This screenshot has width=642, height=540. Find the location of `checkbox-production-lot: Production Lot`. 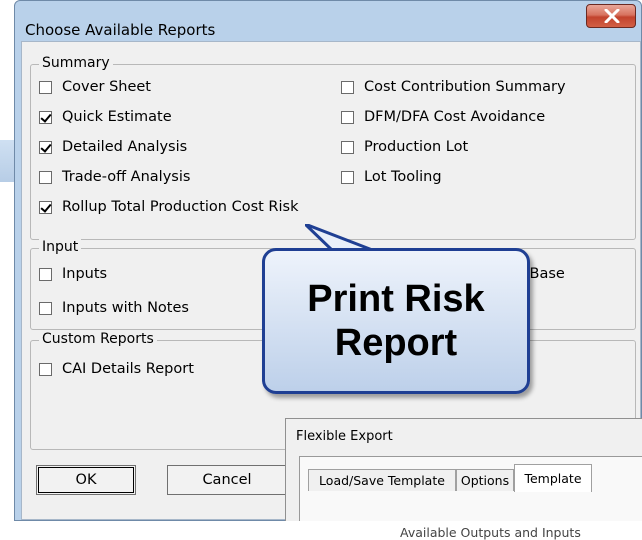

checkbox-production-lot: Production Lot is located at coordinates (404, 147).